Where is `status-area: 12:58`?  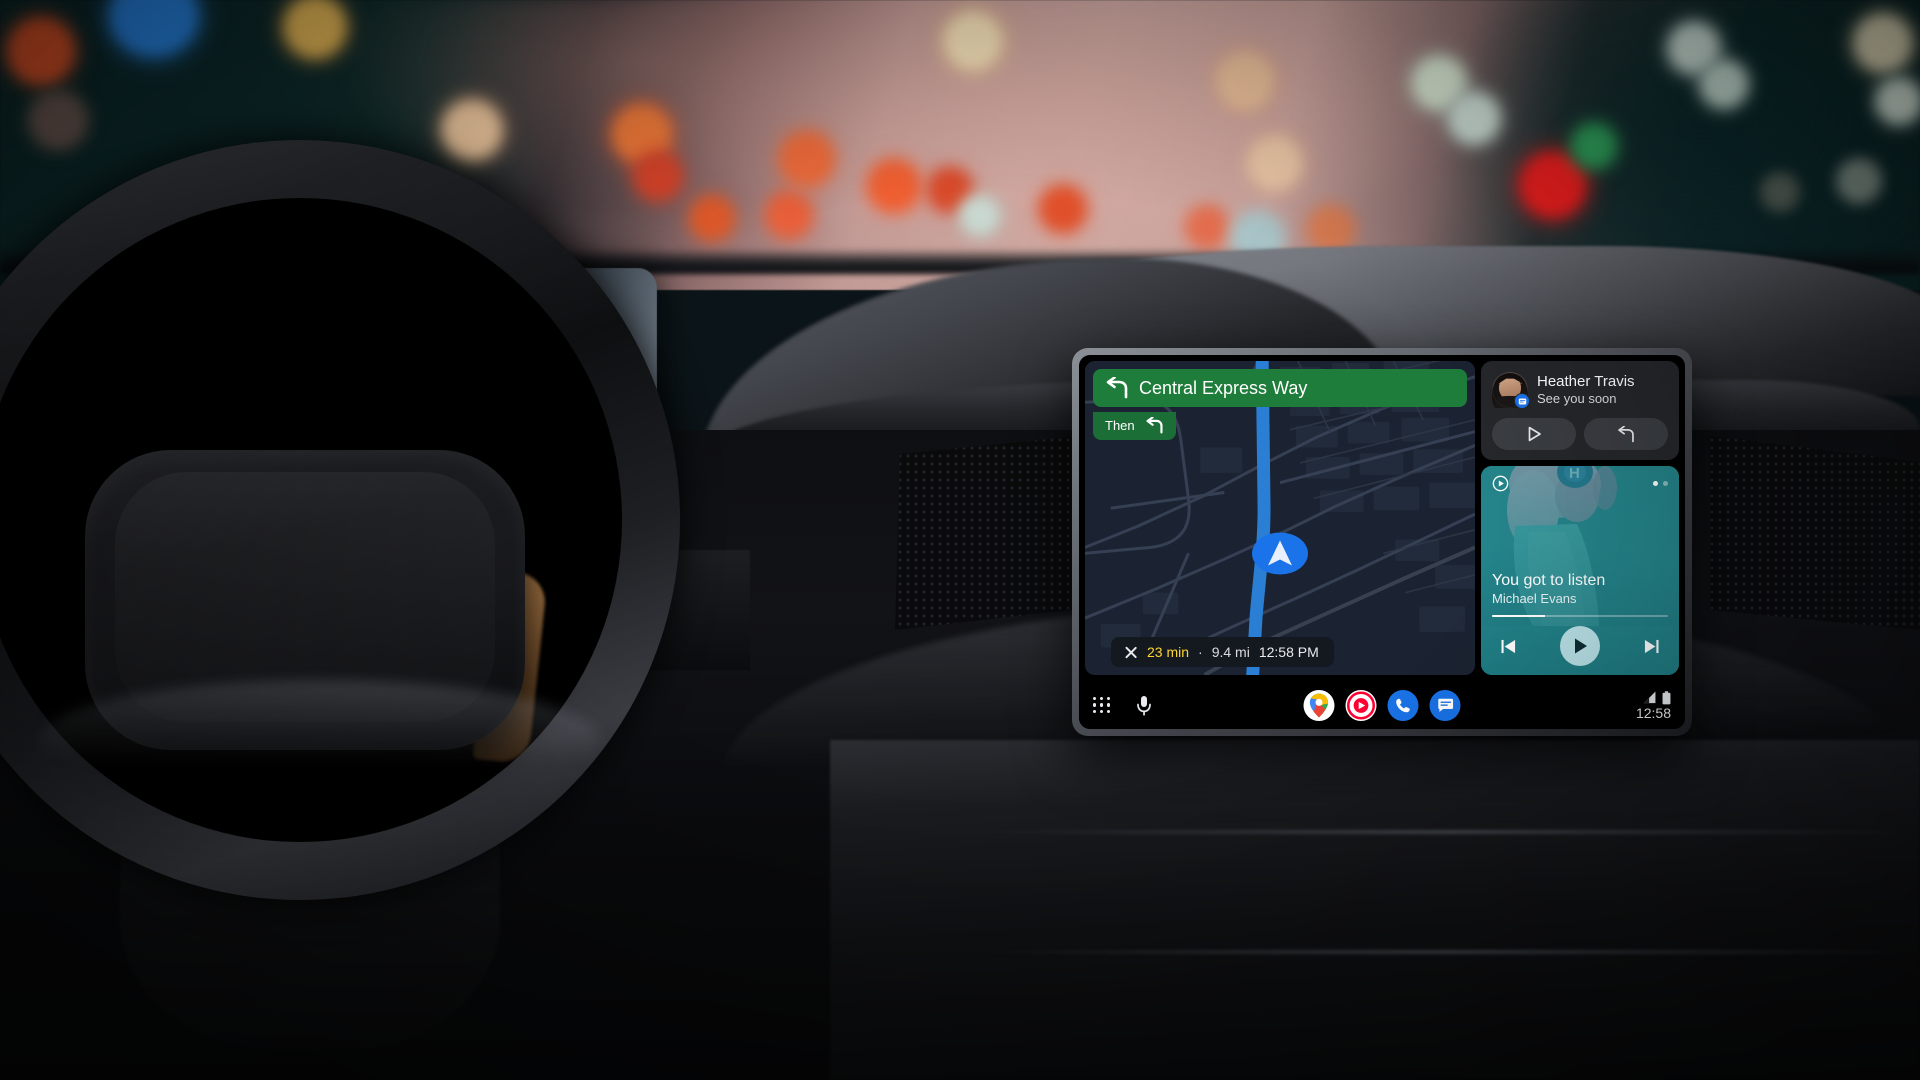
status-area: 12:58 is located at coordinates (1653, 705).